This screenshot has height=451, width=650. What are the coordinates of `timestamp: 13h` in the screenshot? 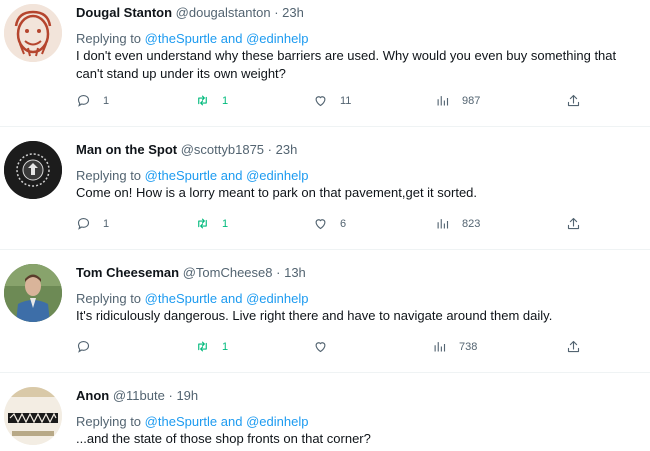 It's located at (295, 272).